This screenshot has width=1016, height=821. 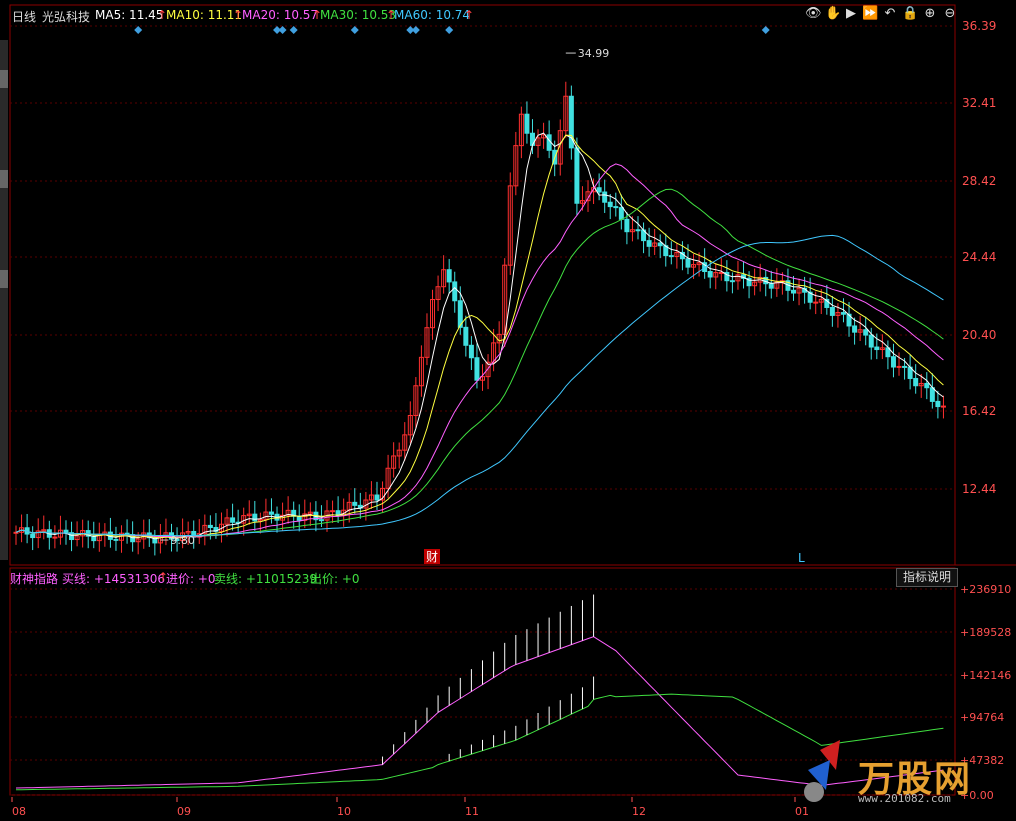 What do you see at coordinates (265, 579) in the screenshot?
I see `sell-line-label: 卖线: +11015239` at bounding box center [265, 579].